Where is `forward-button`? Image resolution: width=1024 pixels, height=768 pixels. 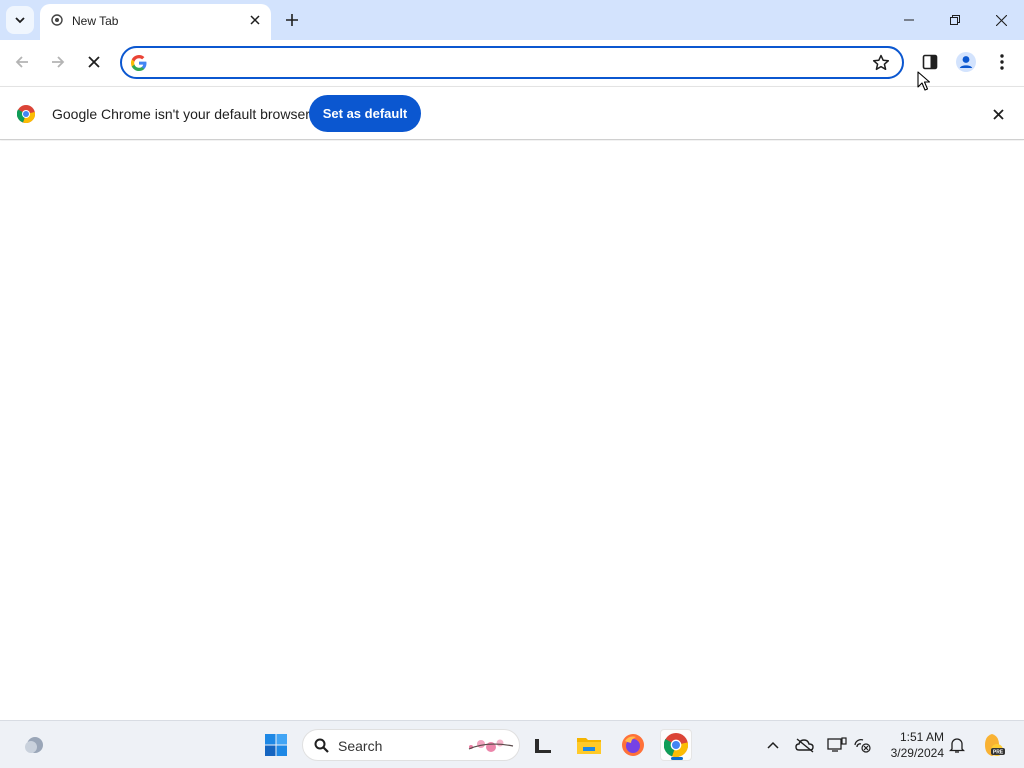 forward-button is located at coordinates (58, 62).